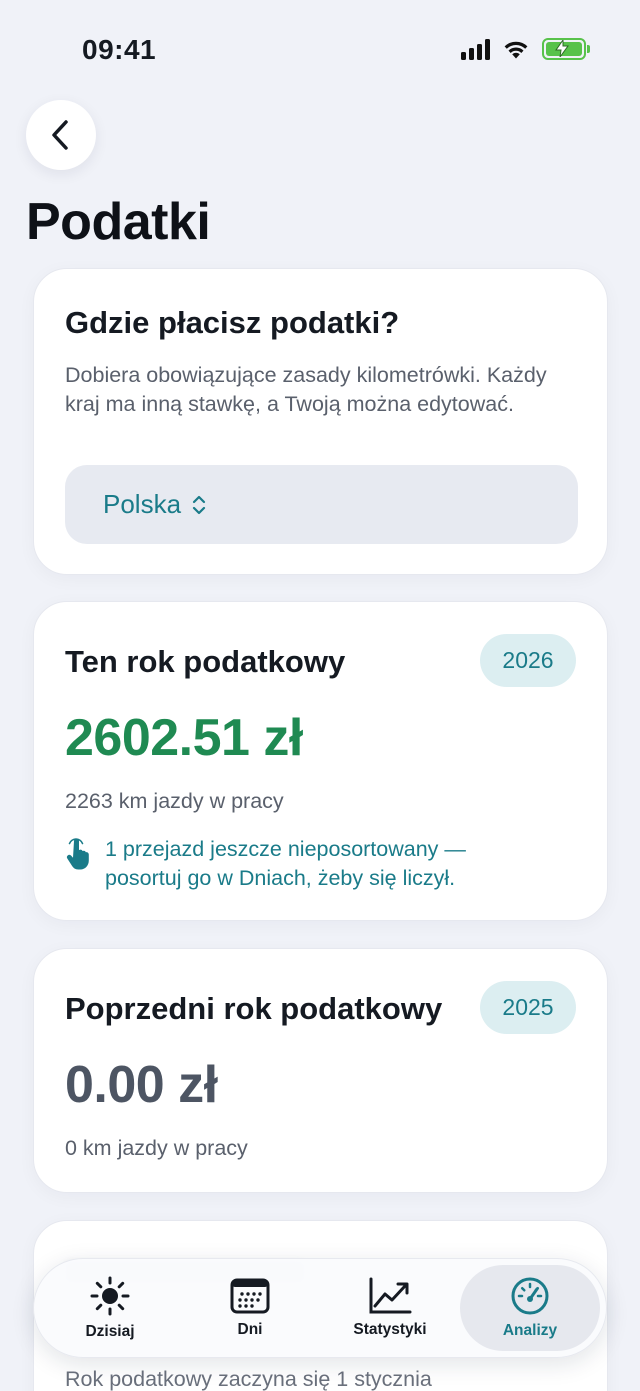 This screenshot has height=1391, width=640. I want to click on current-year-km: 2263 km jazdy w pracy, so click(174, 801).